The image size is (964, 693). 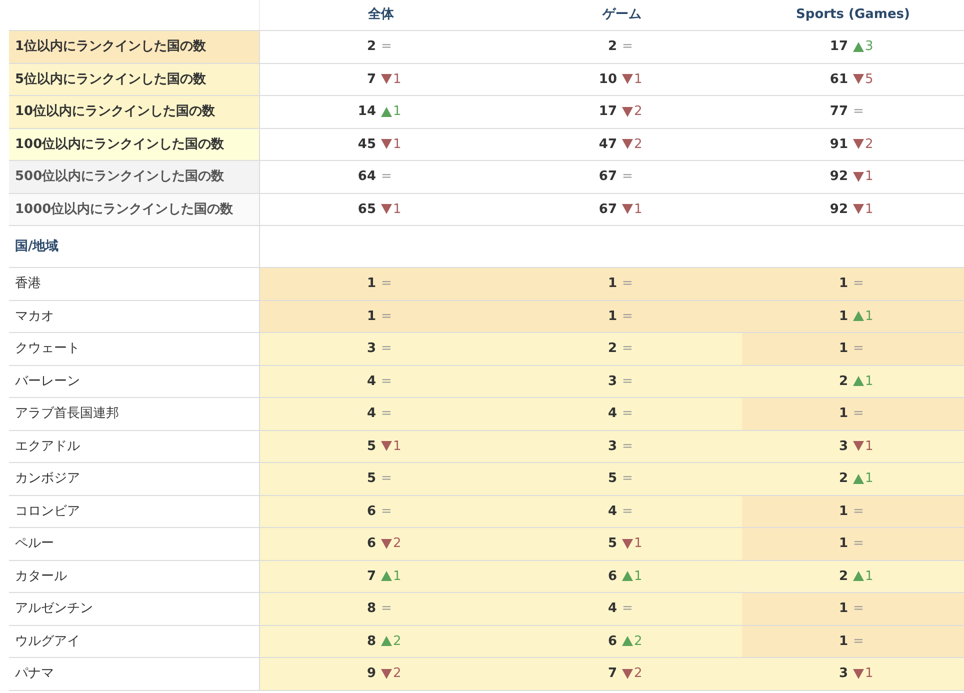 What do you see at coordinates (853, 15) in the screenshot?
I see `column-header: Sports (Games)` at bounding box center [853, 15].